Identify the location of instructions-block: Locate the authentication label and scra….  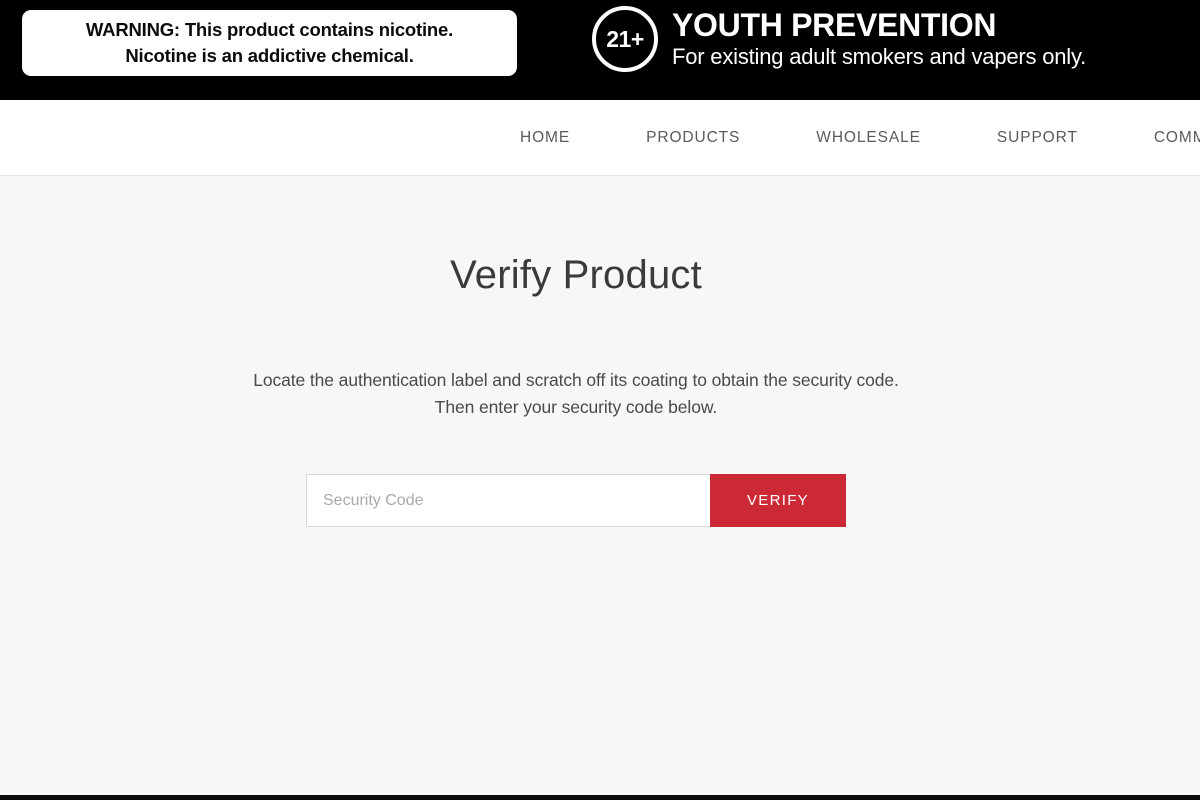
(576, 394).